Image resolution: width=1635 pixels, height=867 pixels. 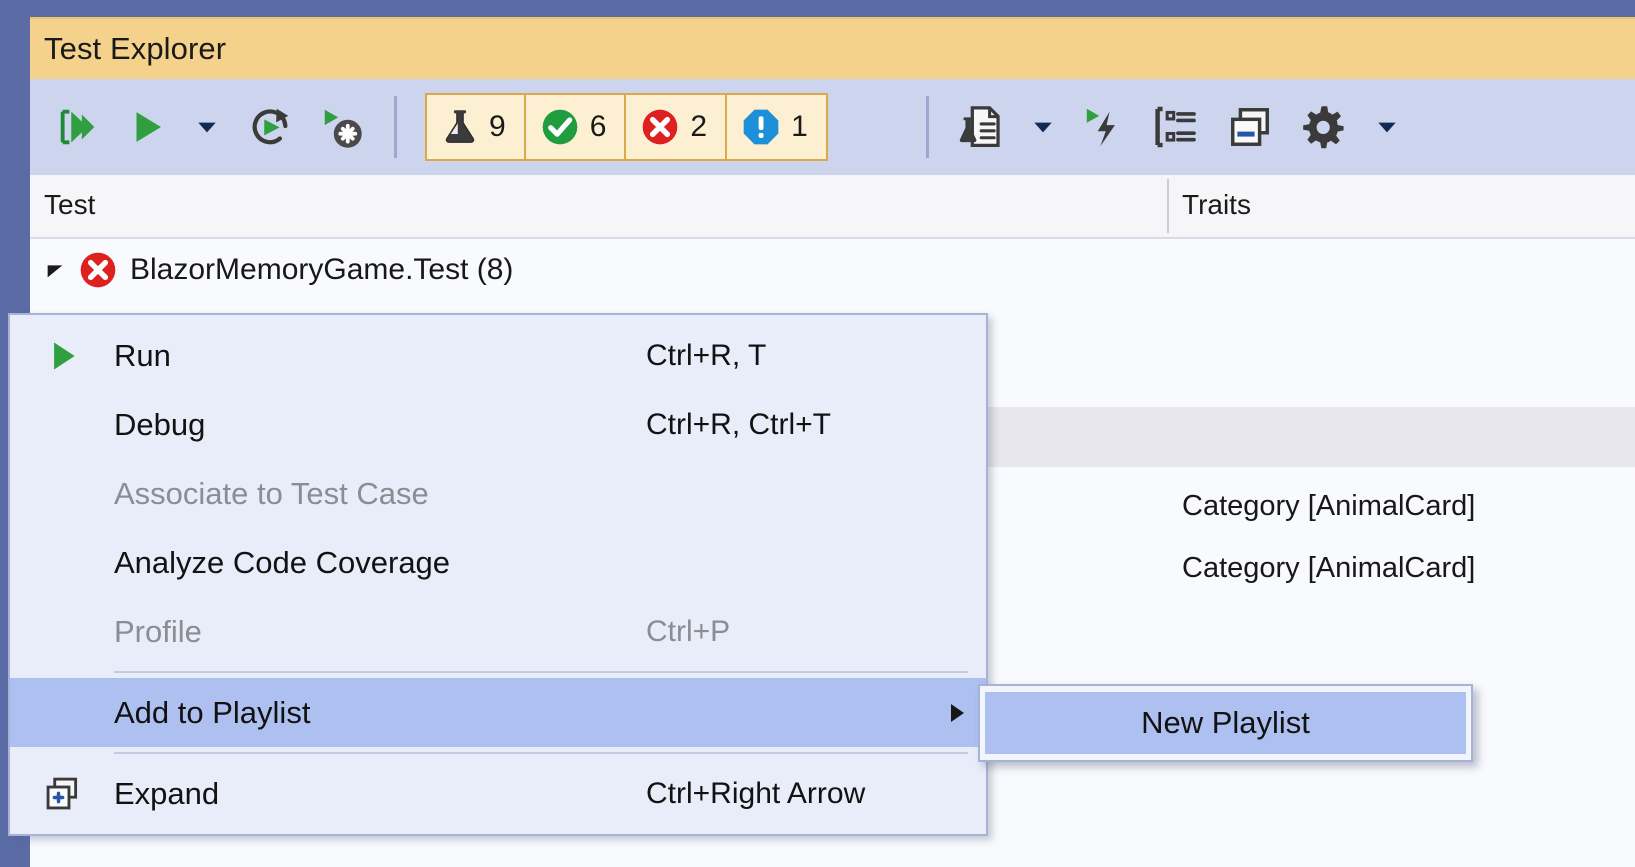 I want to click on menu-item-shortcut: Ctrl+P, so click(x=688, y=631).